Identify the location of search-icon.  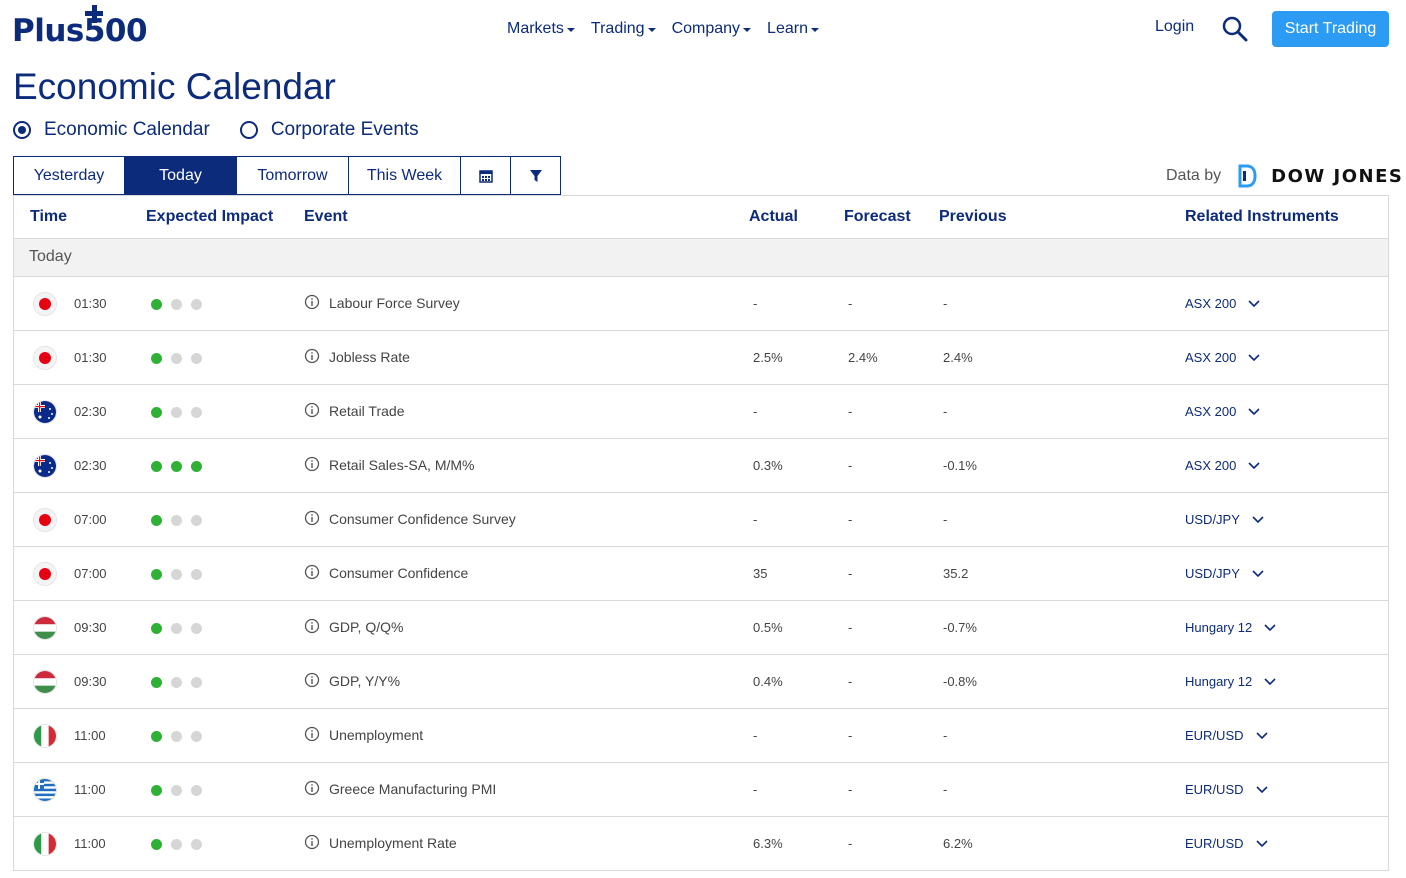
(1235, 29).